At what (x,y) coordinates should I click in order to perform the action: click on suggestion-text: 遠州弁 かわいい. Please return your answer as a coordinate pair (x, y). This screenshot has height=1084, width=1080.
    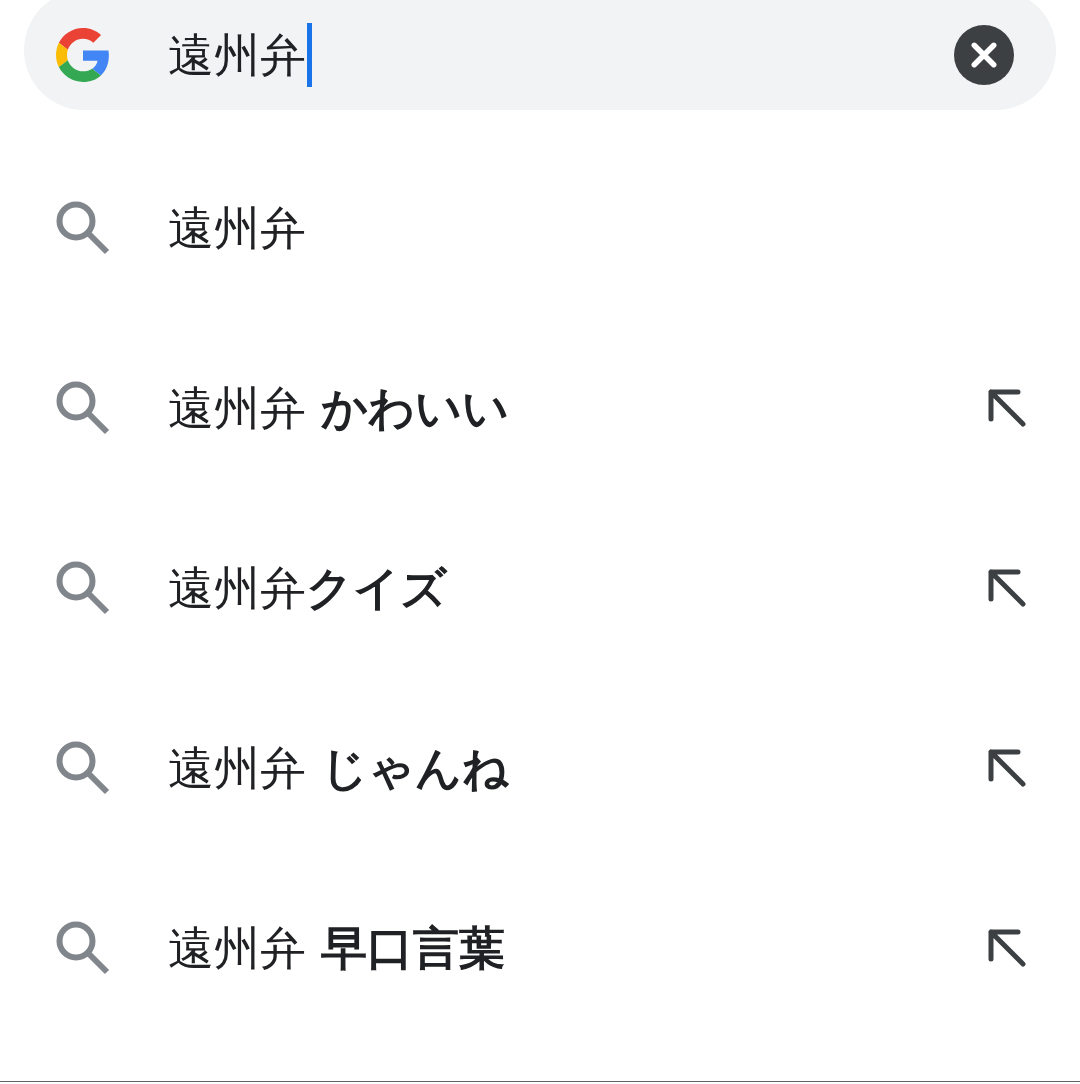
    Looking at the image, I should click on (338, 408).